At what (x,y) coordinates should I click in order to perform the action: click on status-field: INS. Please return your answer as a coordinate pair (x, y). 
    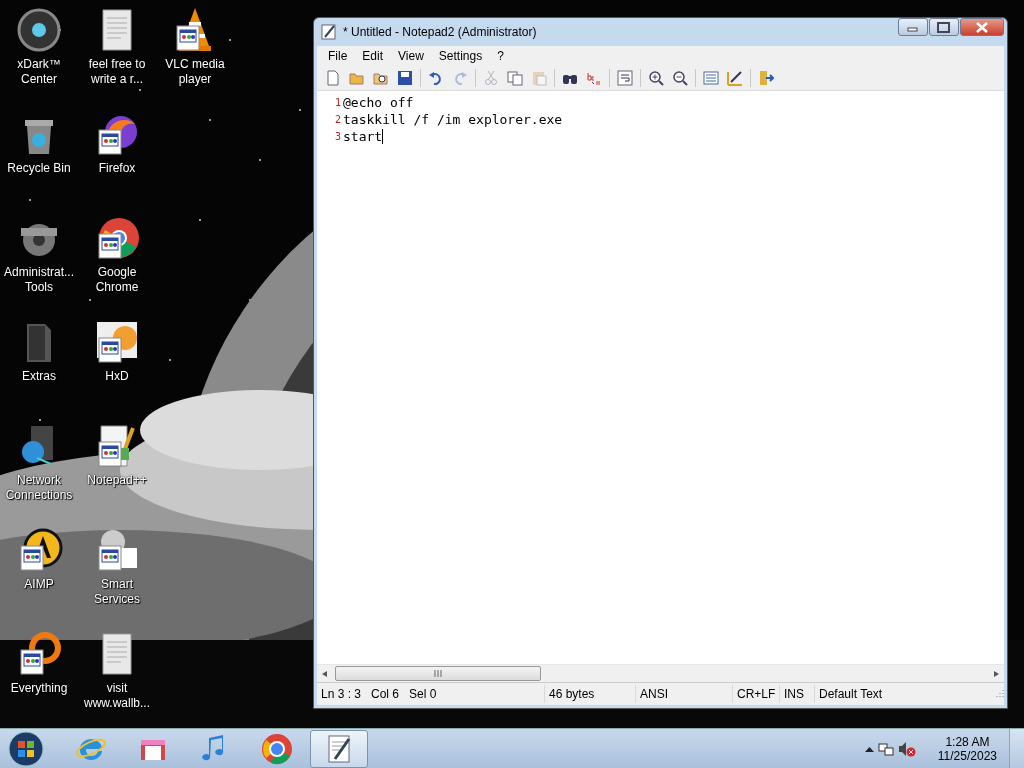
    Looking at the image, I should click on (797, 694).